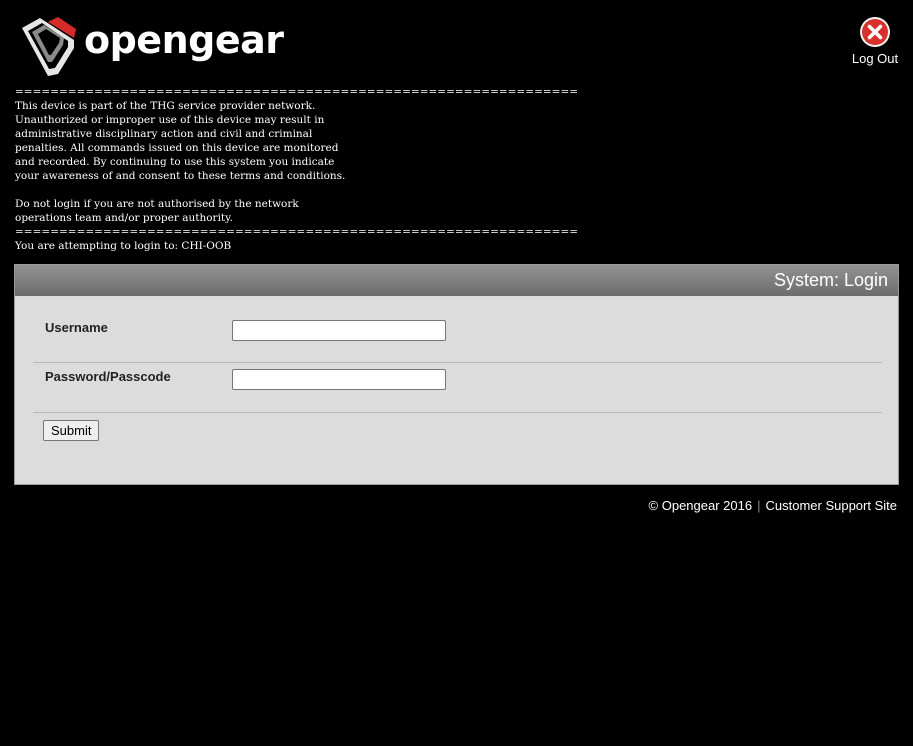 This screenshot has width=913, height=746. Describe the element at coordinates (184, 40) in the screenshot. I see `logo-wordmark: opengear` at that location.